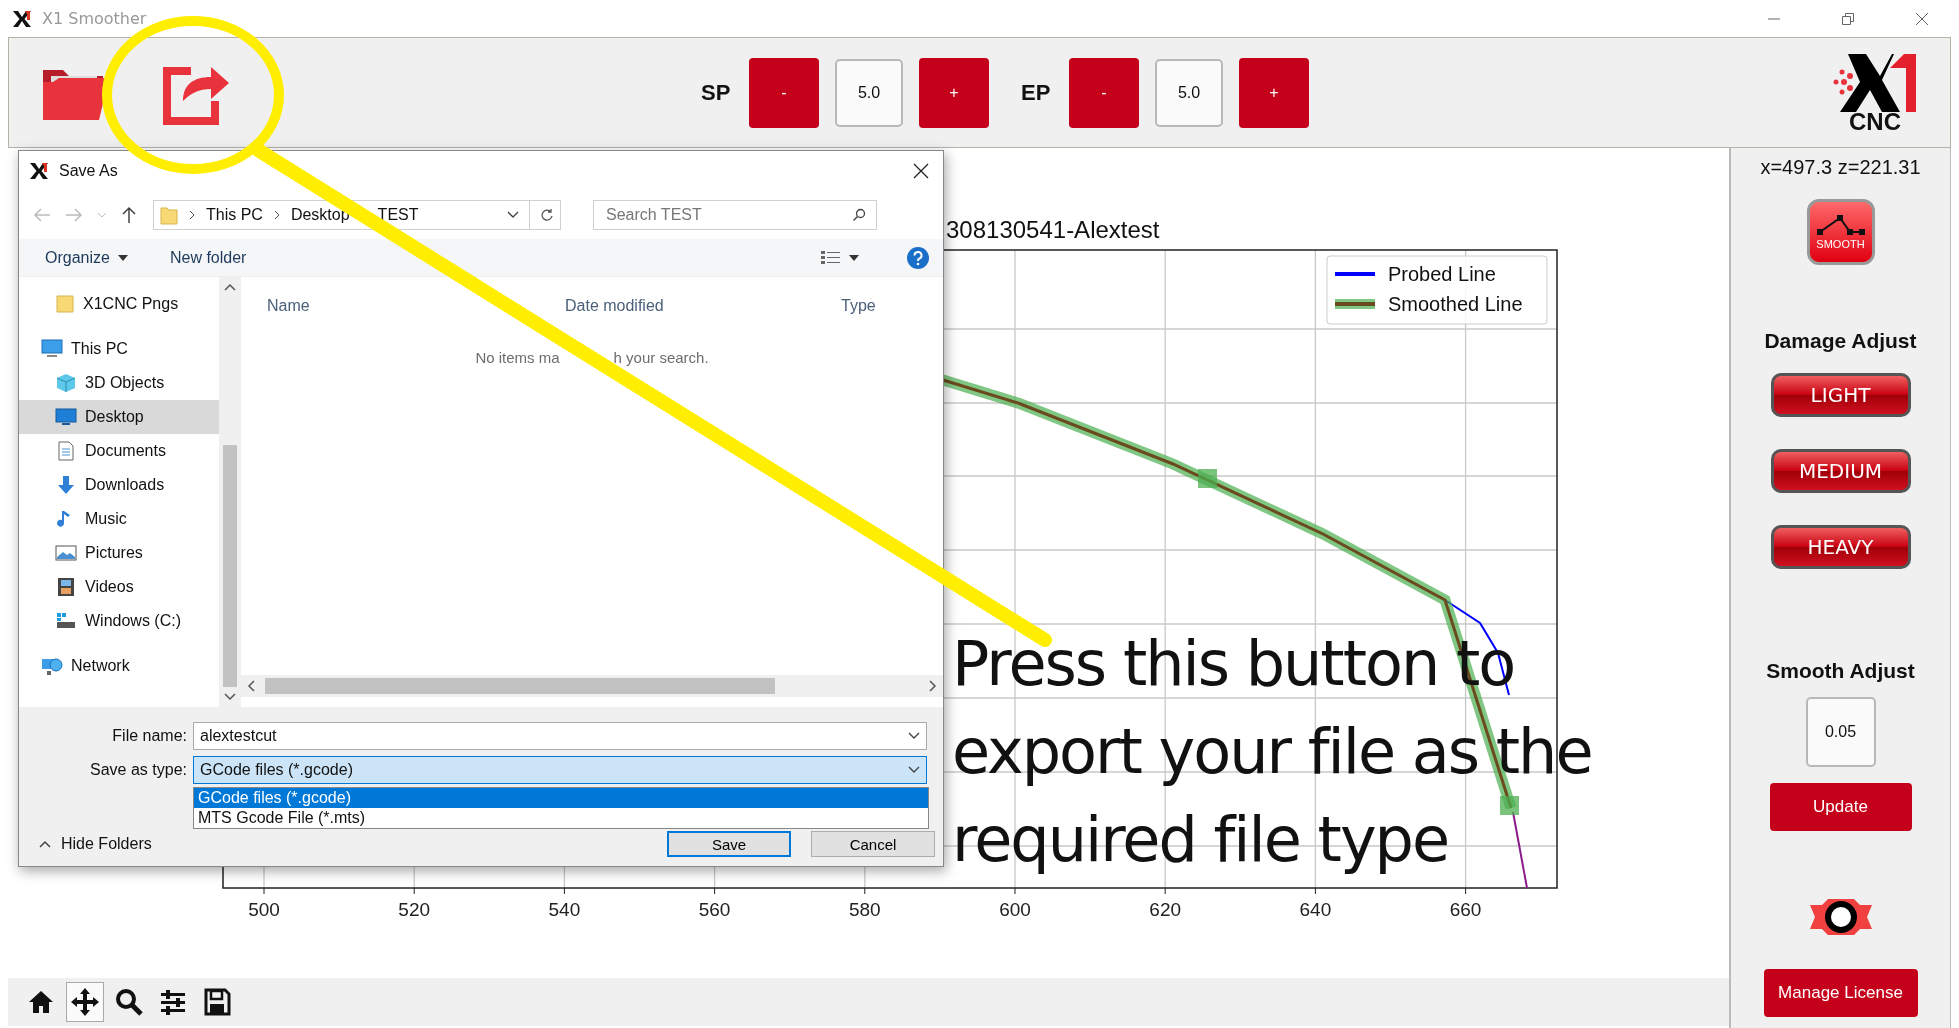 This screenshot has width=1959, height=1028. What do you see at coordinates (119, 621) in the screenshot?
I see `folder-tree-item: Windows (C:)` at bounding box center [119, 621].